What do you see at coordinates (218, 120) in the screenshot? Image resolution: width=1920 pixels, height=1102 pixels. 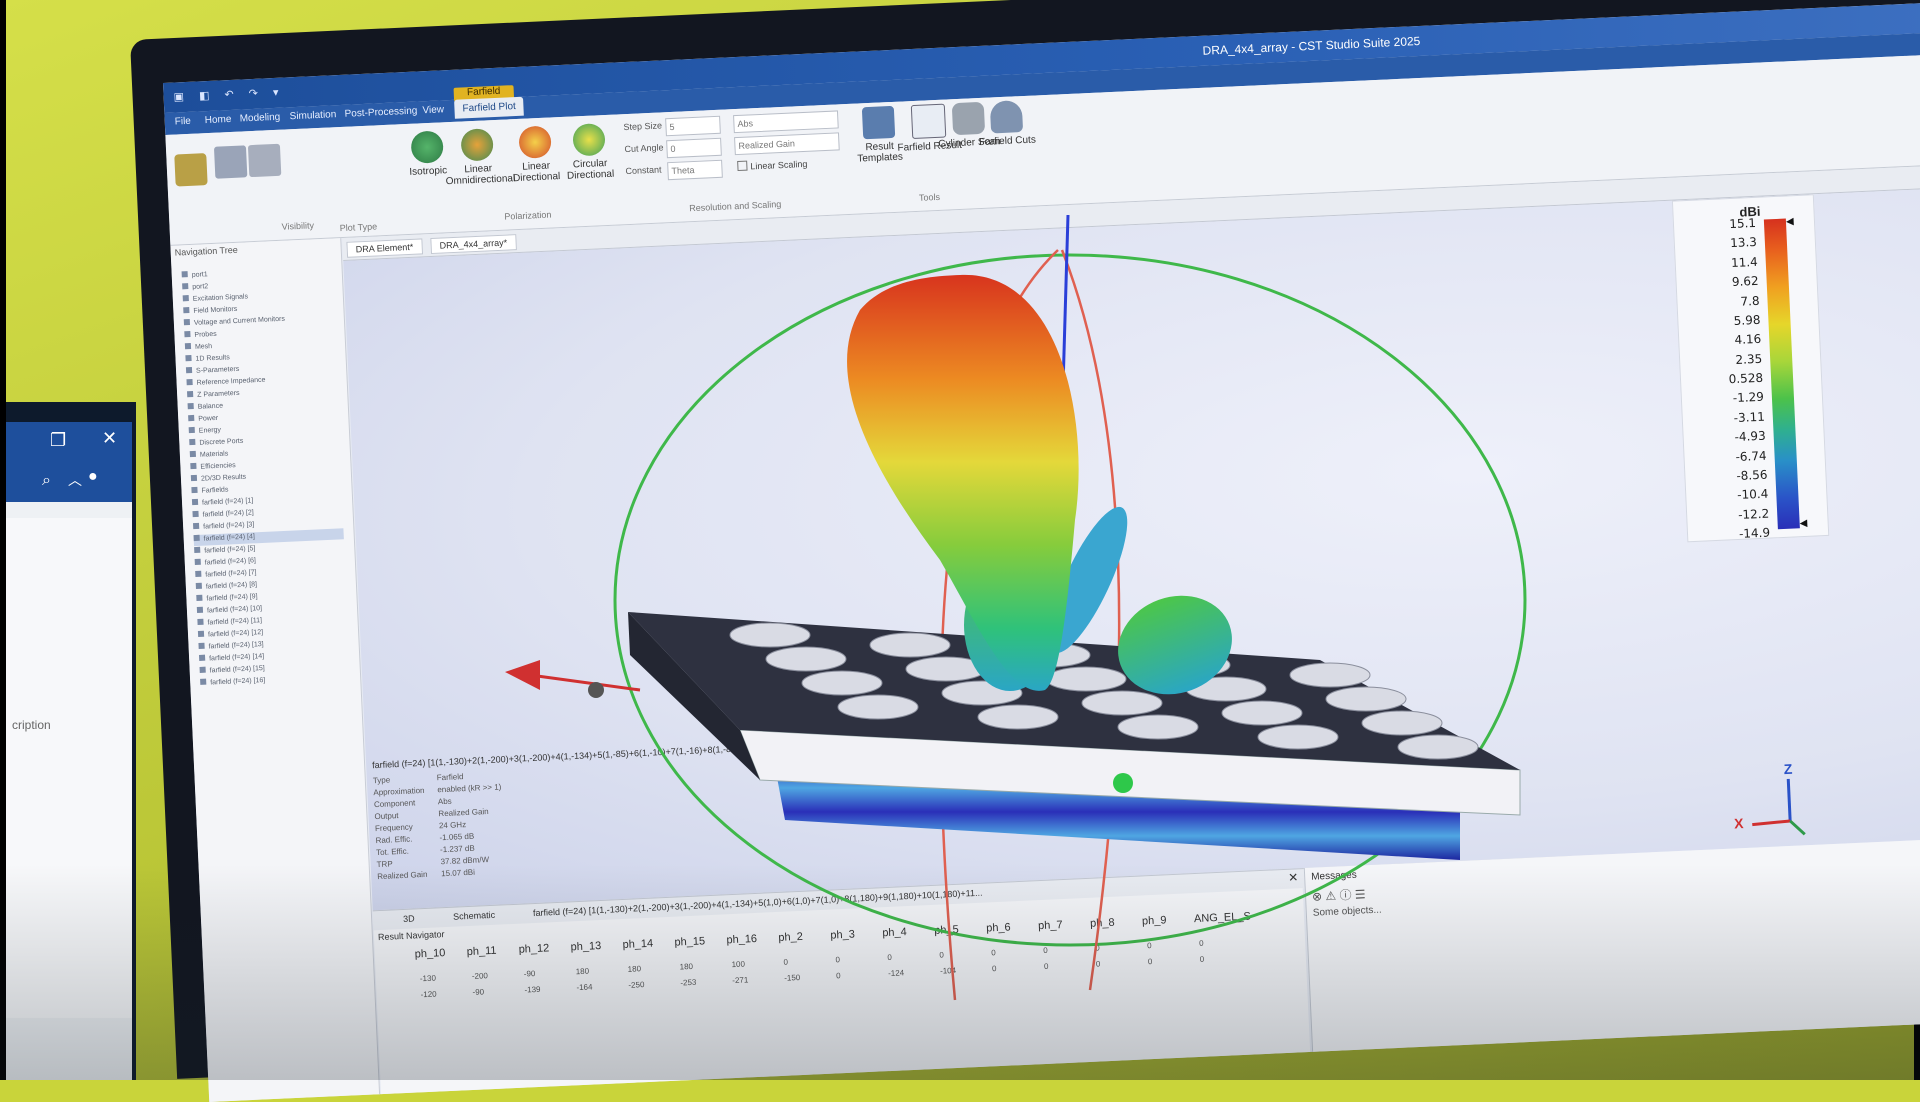 I see `tab-home: Home` at bounding box center [218, 120].